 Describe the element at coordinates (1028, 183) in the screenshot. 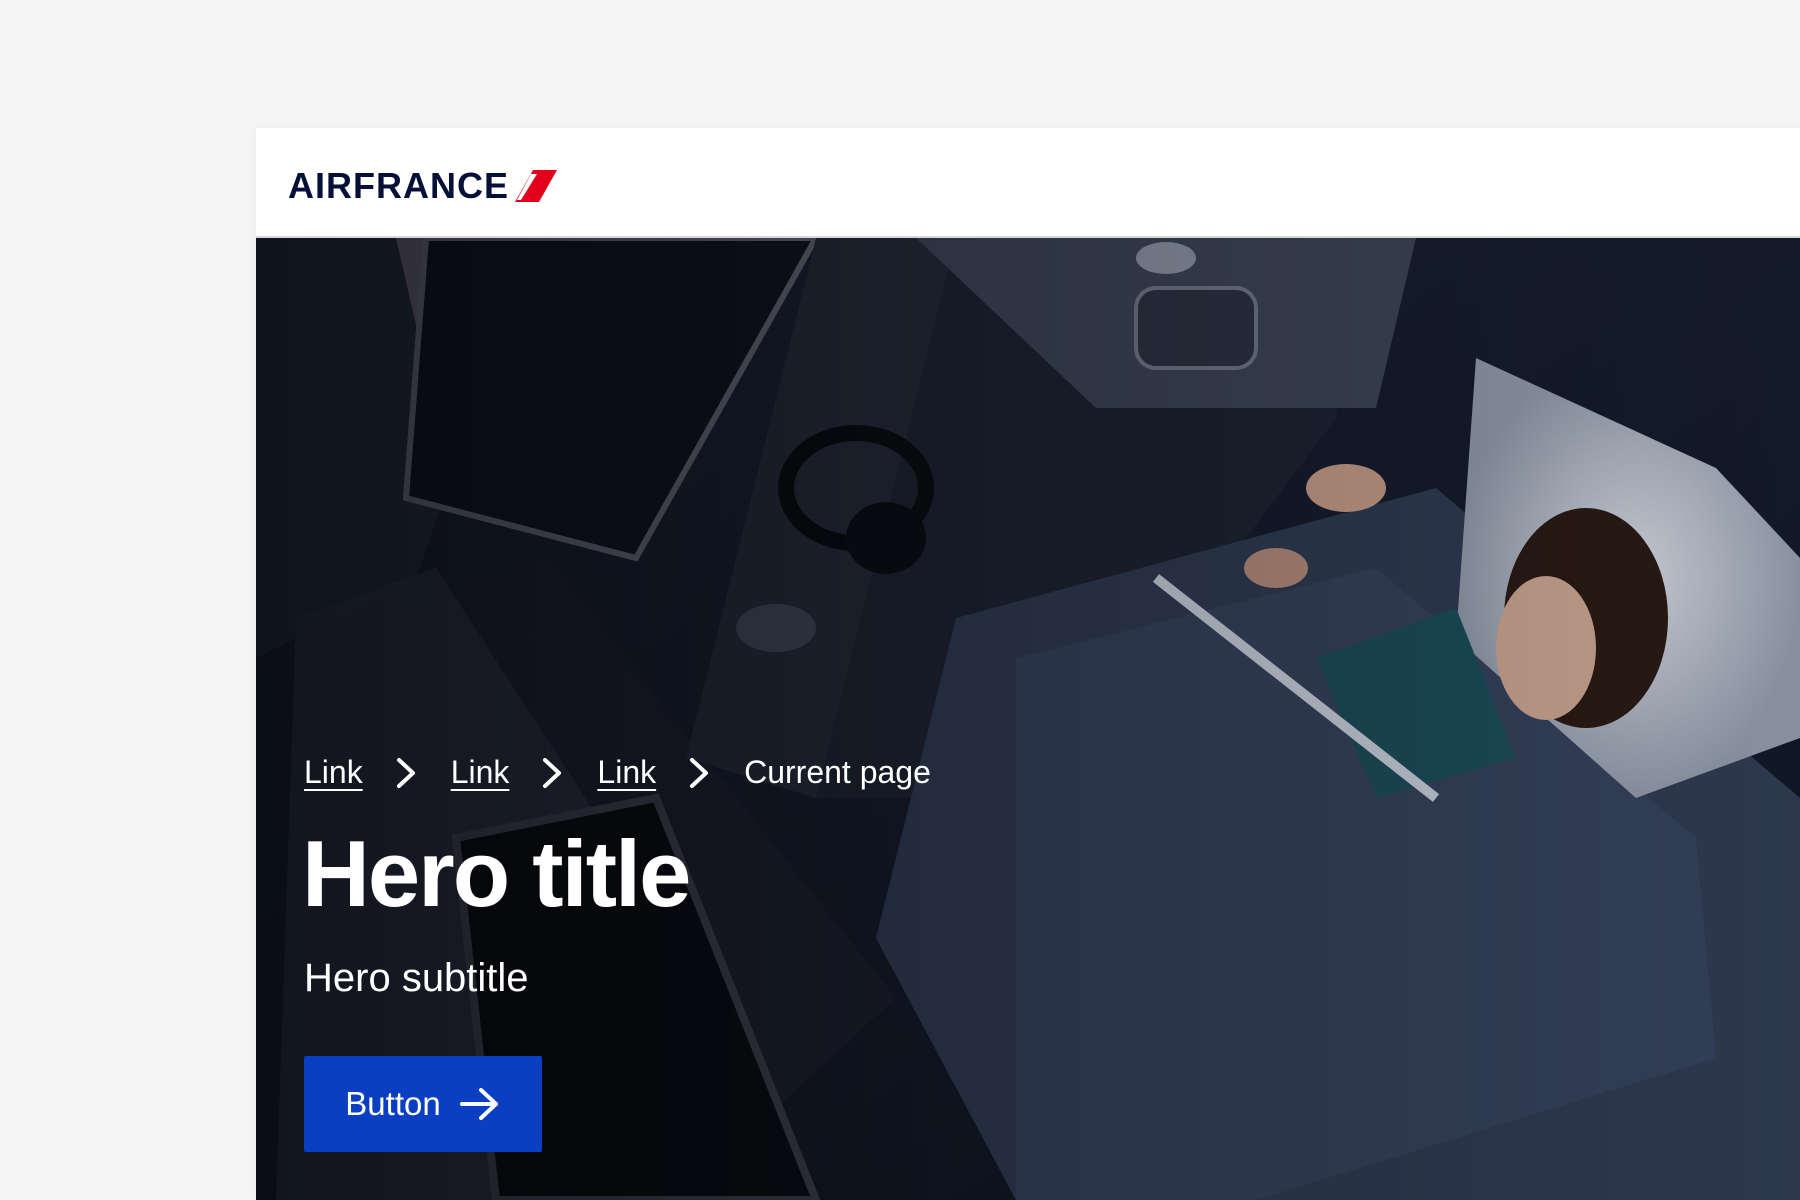

I see `site-header: AIRFRANCE` at that location.